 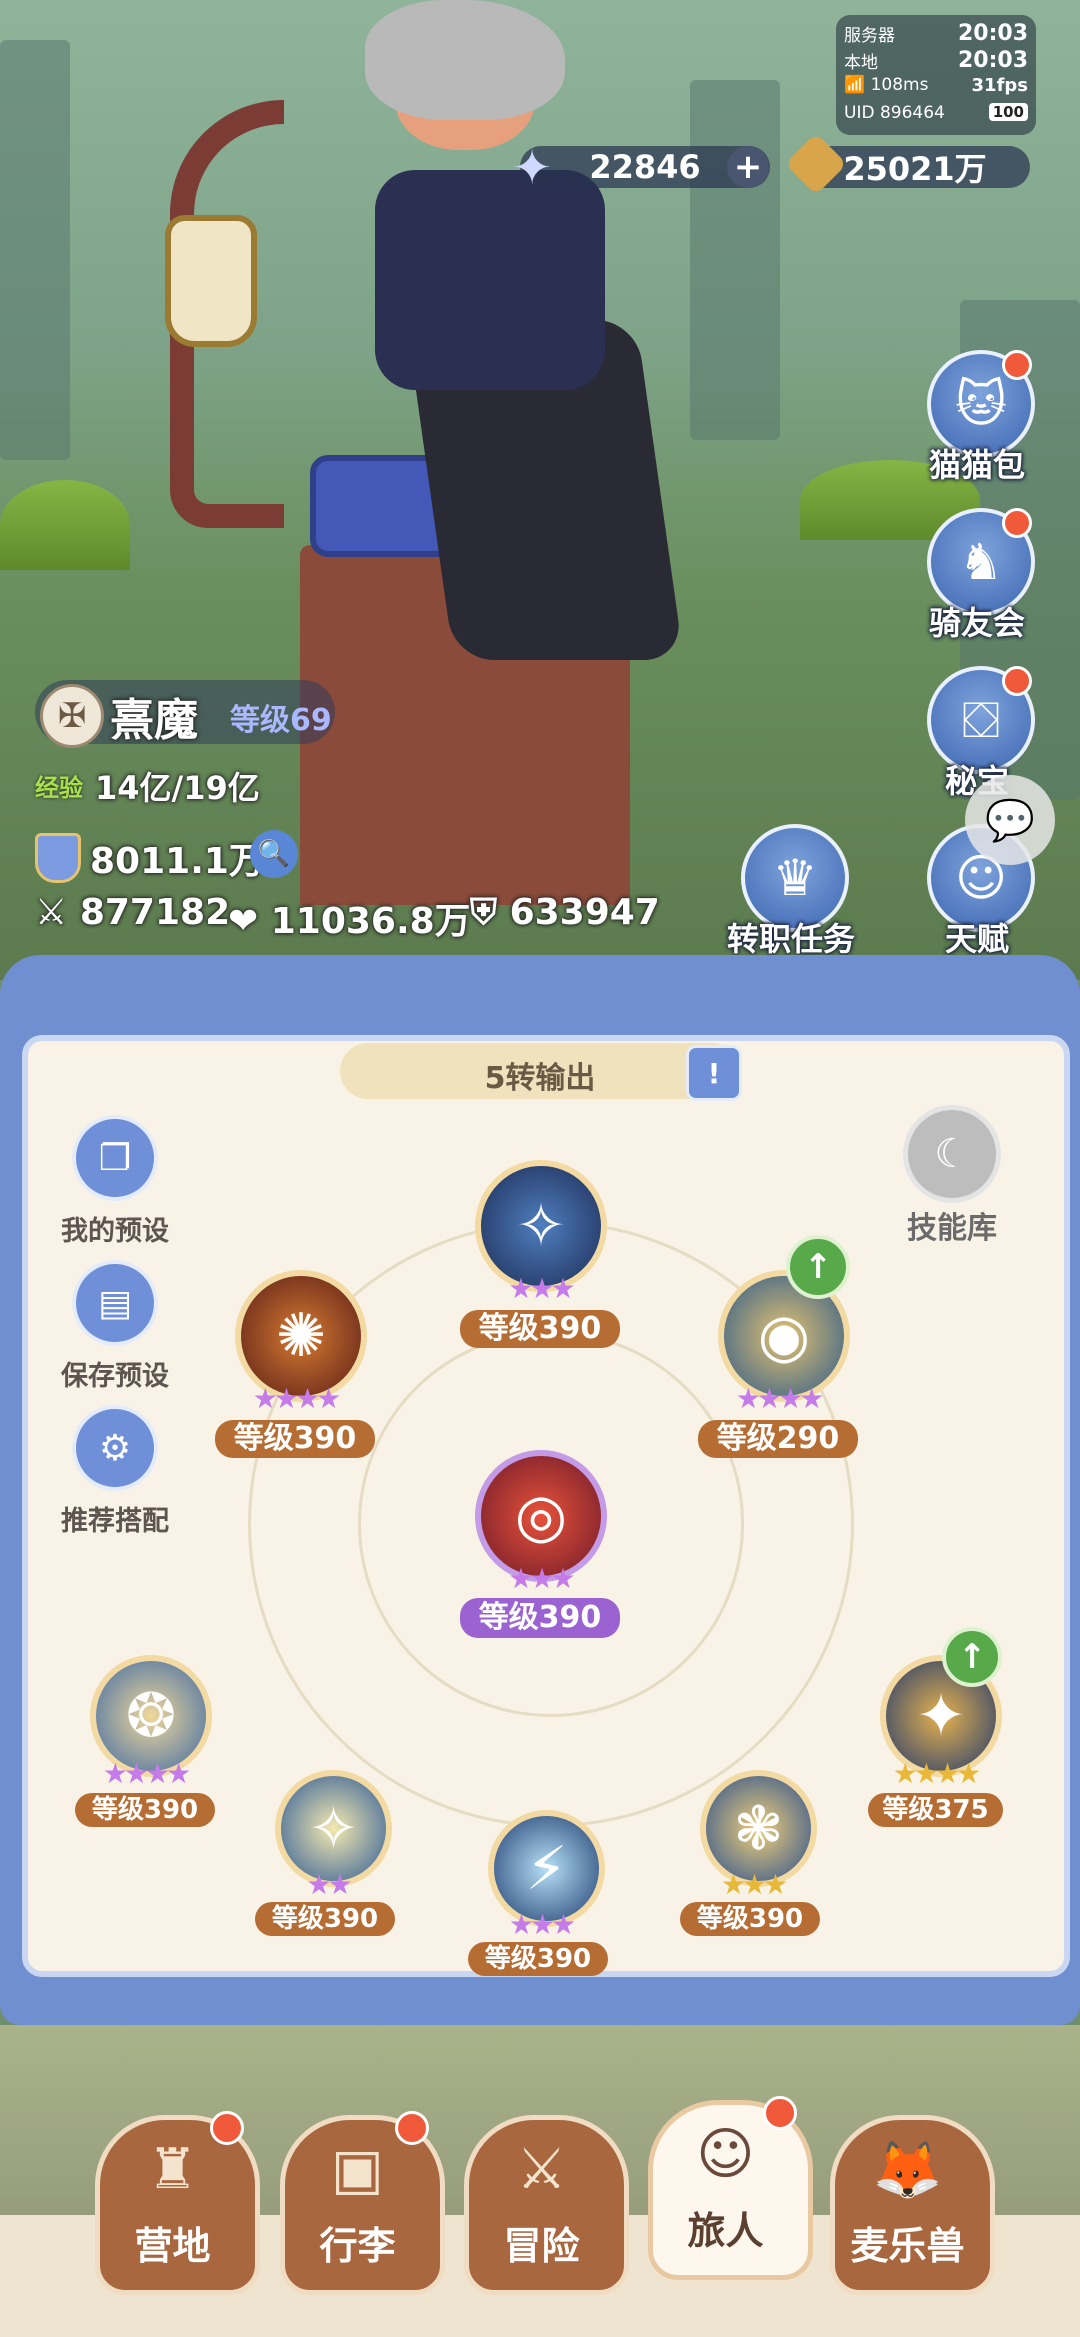 I want to click on search-power-button: 🔍, so click(x=274, y=854).